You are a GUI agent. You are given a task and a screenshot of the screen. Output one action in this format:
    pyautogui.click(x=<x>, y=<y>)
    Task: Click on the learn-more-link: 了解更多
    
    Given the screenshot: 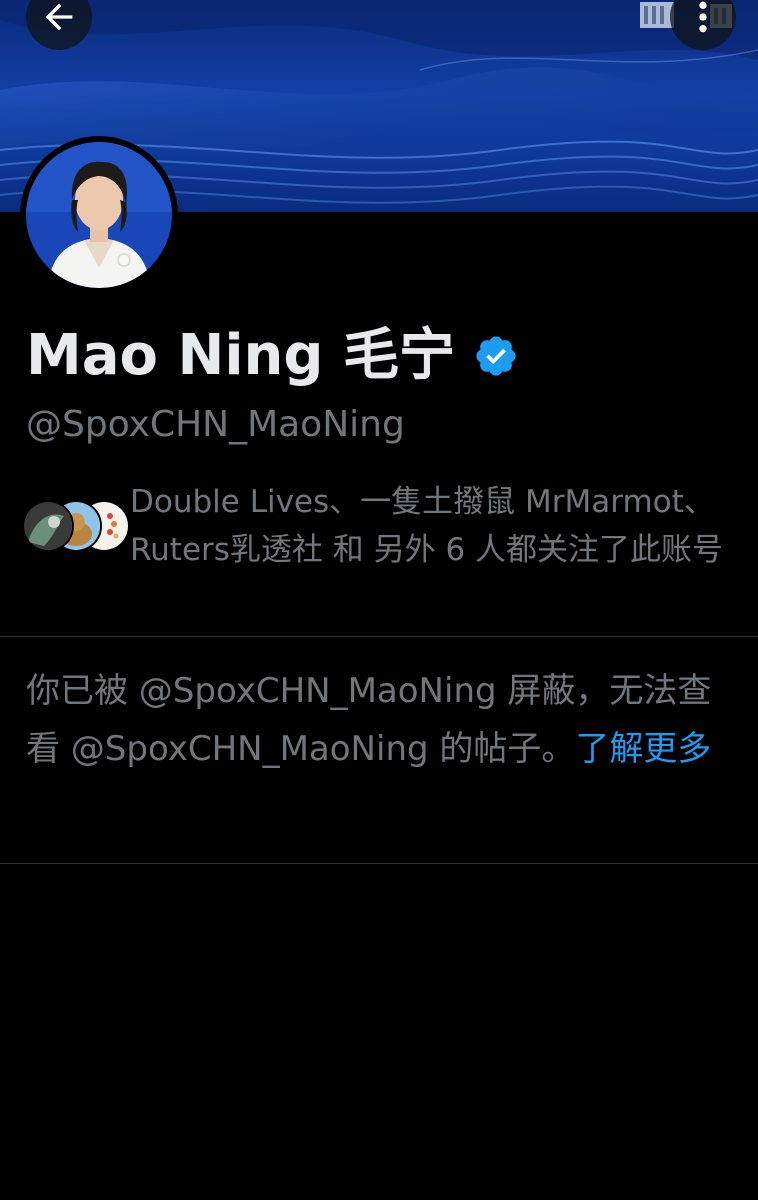 What is the action you would take?
    pyautogui.click(x=643, y=749)
    